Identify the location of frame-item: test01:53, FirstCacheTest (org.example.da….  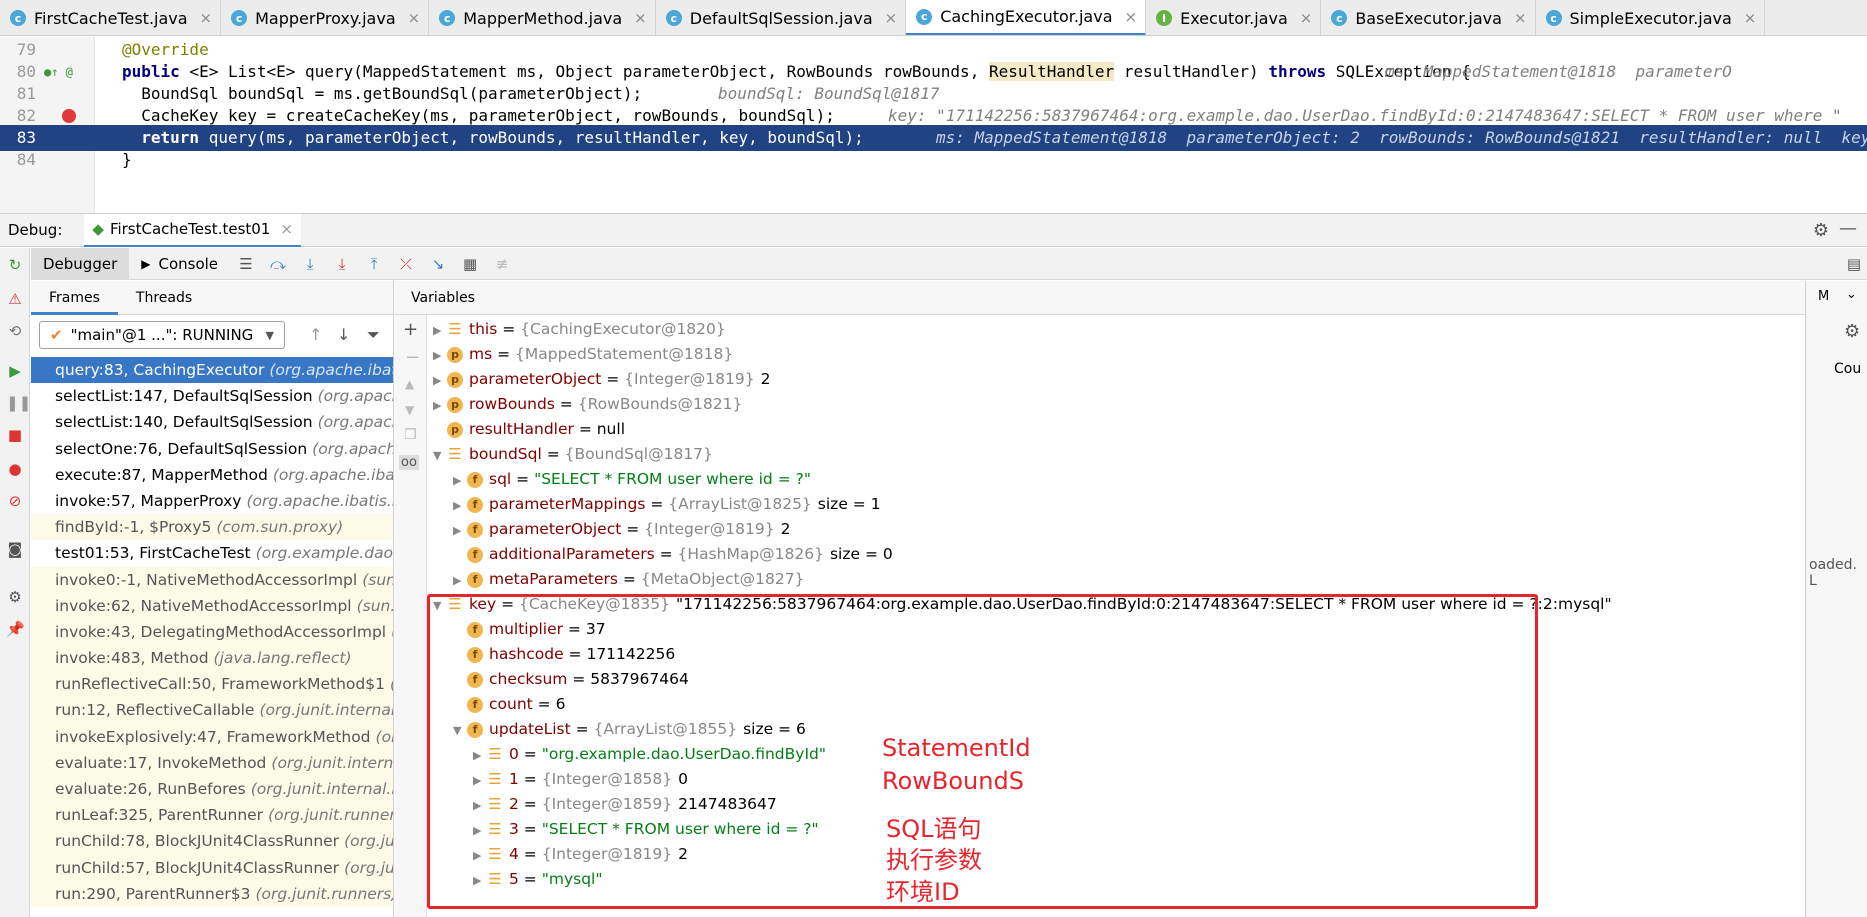
(212, 553).